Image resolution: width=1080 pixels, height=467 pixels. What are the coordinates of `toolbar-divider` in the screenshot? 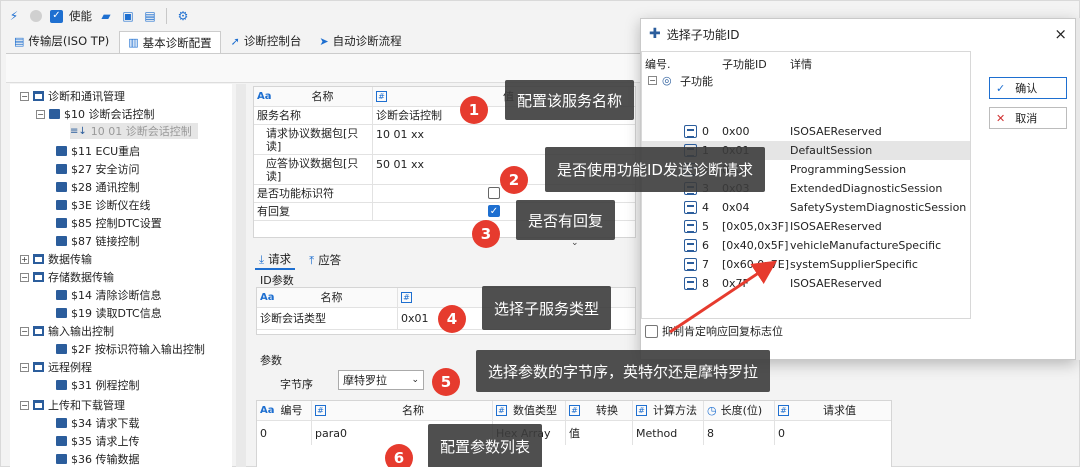 It's located at (166, 16).